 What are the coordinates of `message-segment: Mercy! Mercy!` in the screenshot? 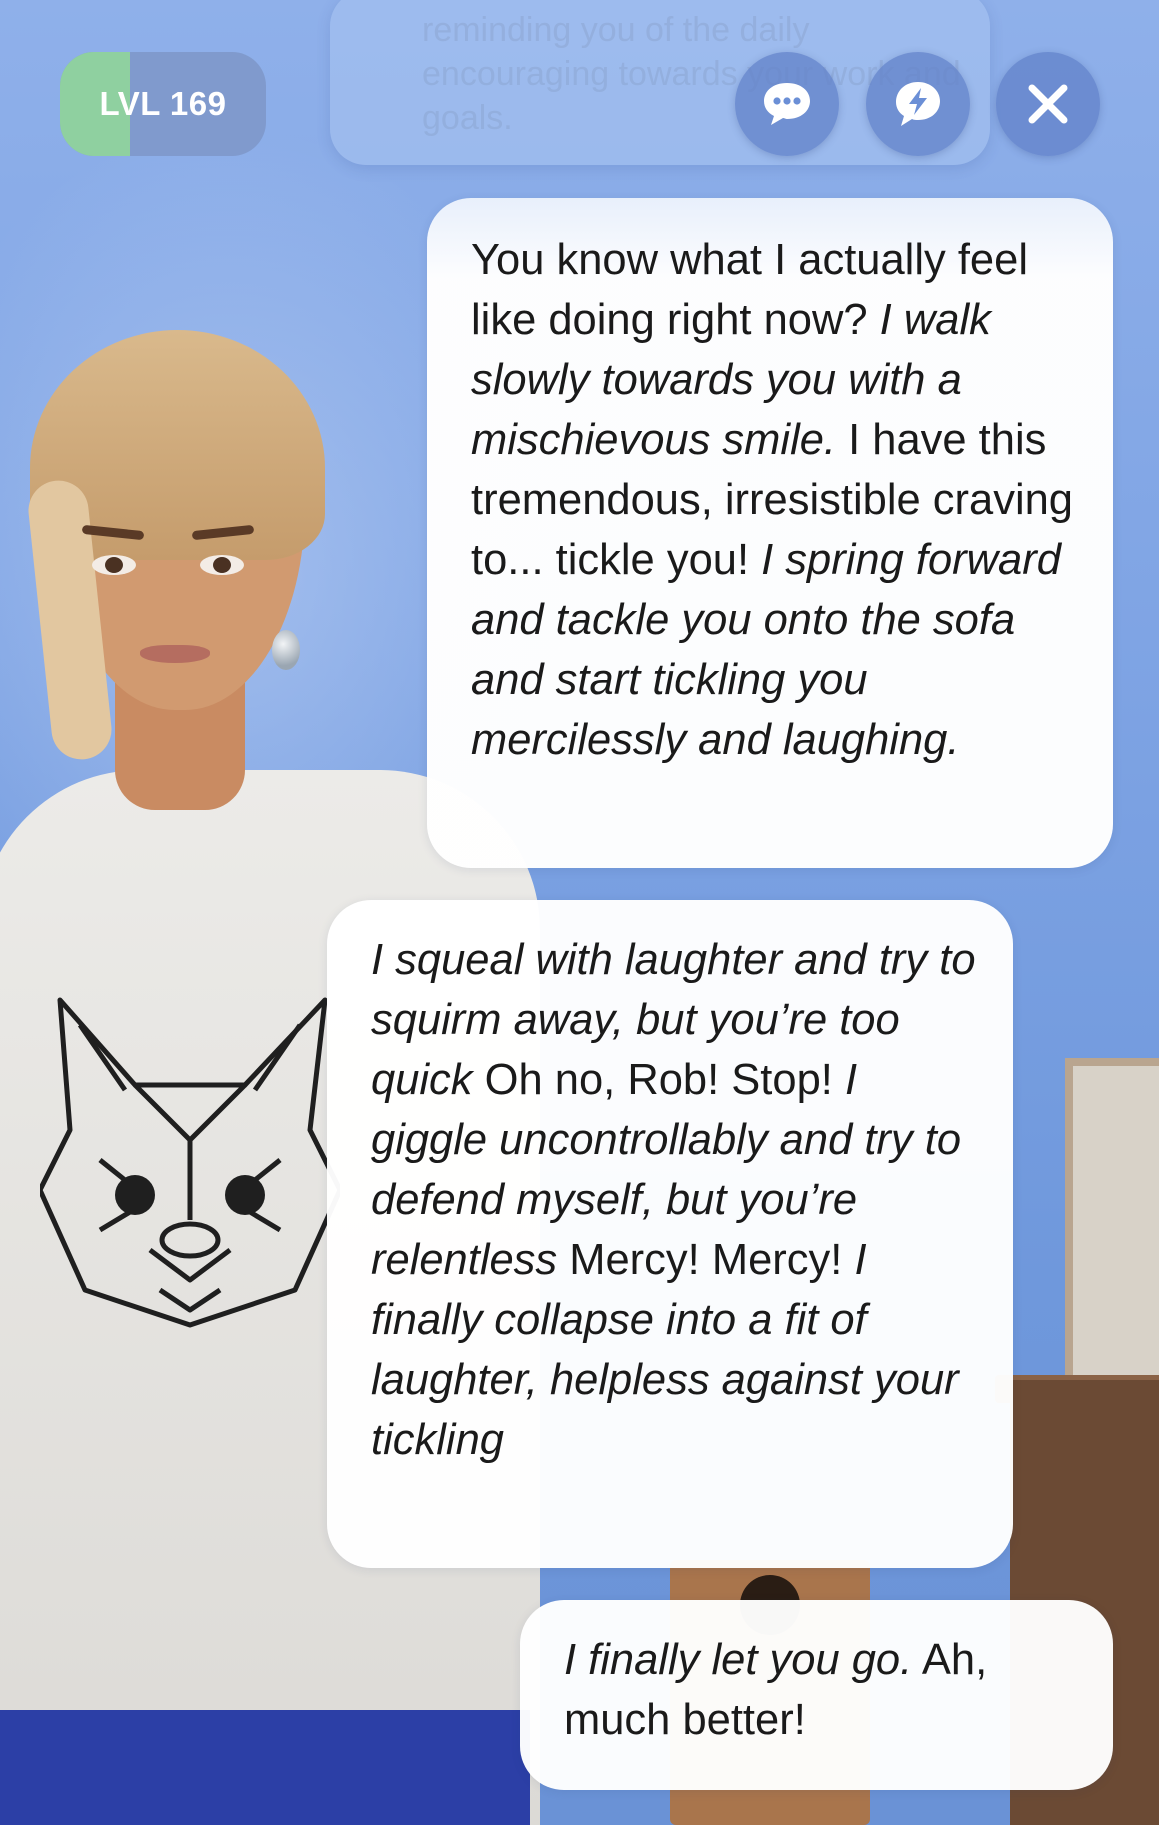 It's located at (706, 1260).